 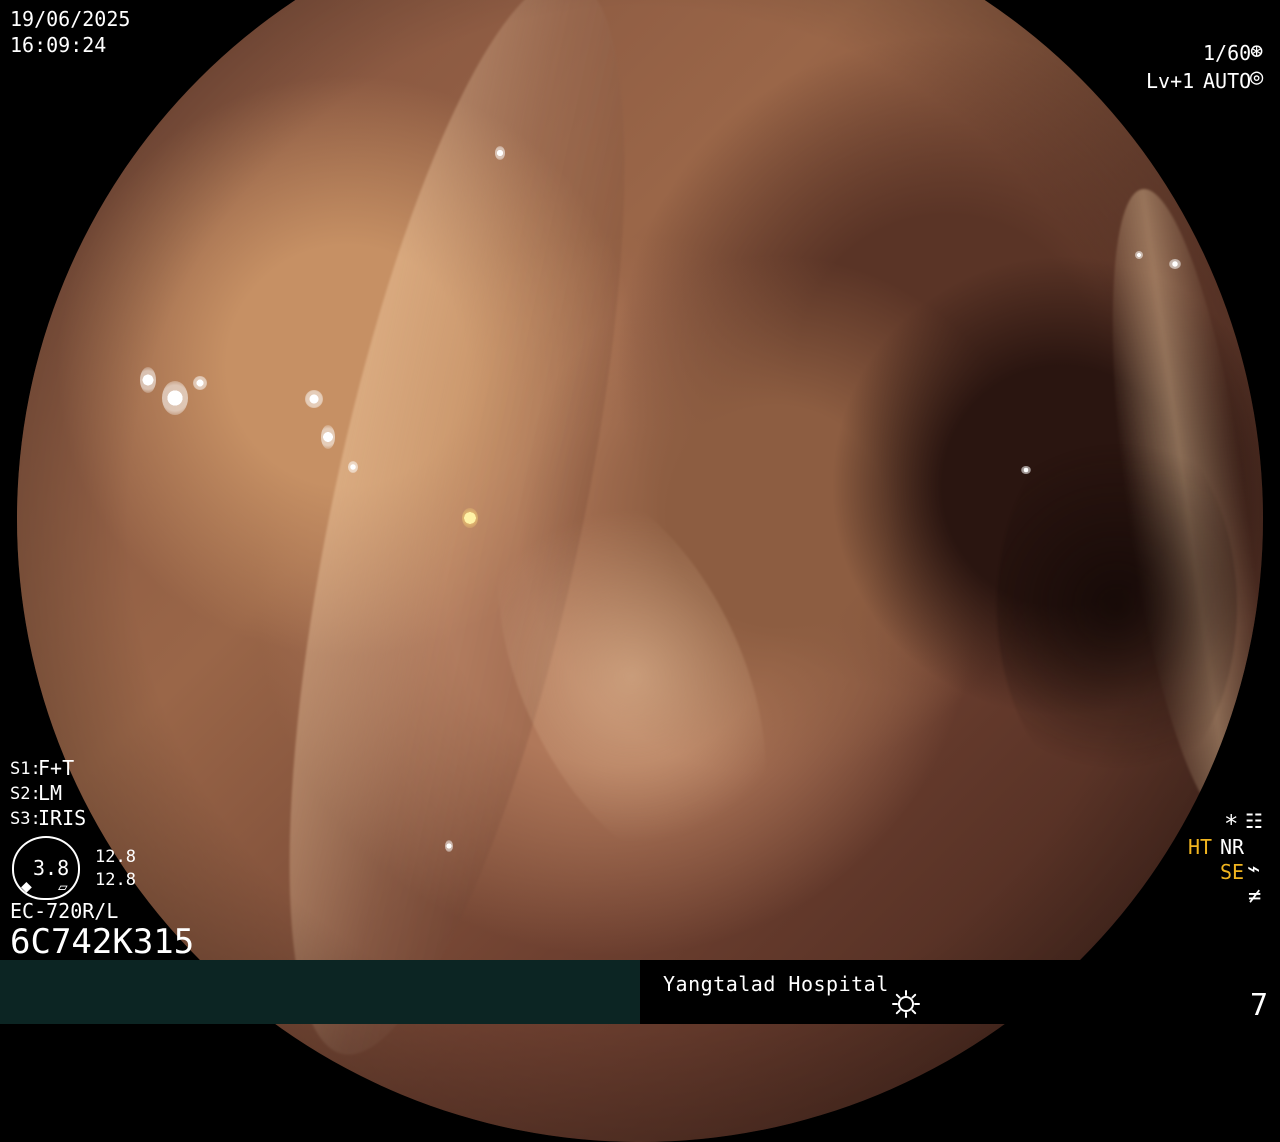 What do you see at coordinates (115, 880) in the screenshot?
I see `range-bottom: 12.8` at bounding box center [115, 880].